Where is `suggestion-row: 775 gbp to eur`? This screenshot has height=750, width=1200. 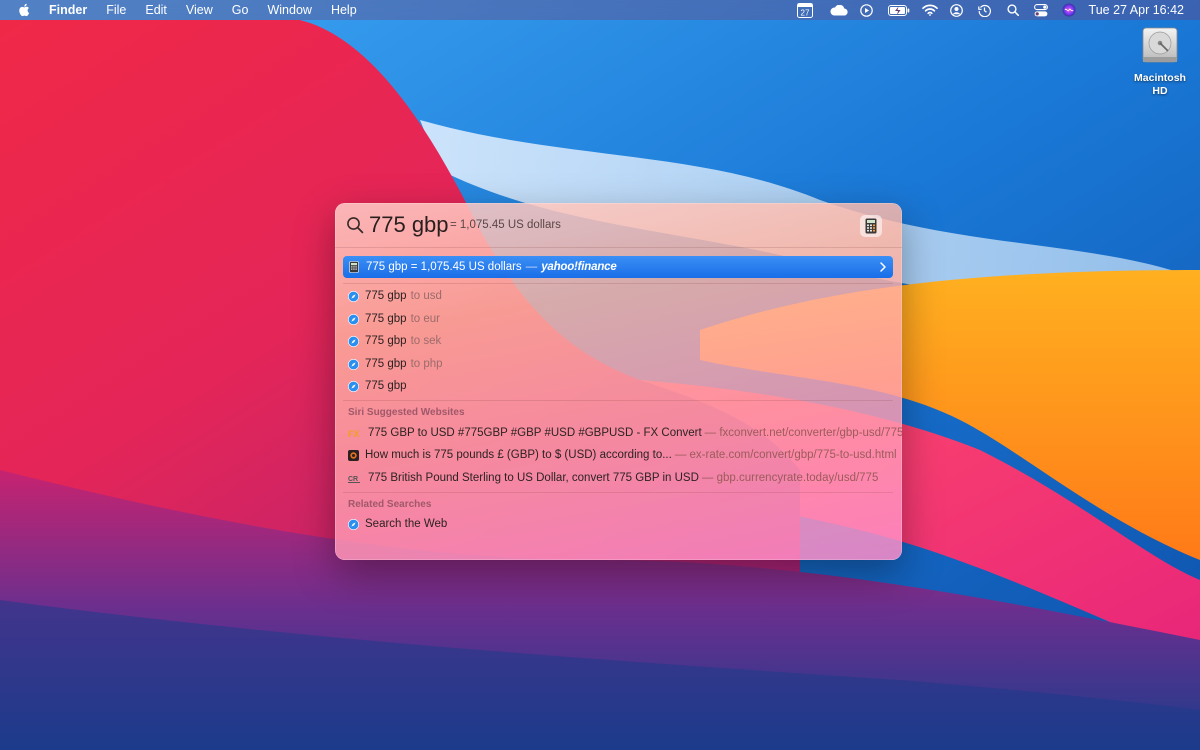
suggestion-row: 775 gbp to eur is located at coordinates (394, 319).